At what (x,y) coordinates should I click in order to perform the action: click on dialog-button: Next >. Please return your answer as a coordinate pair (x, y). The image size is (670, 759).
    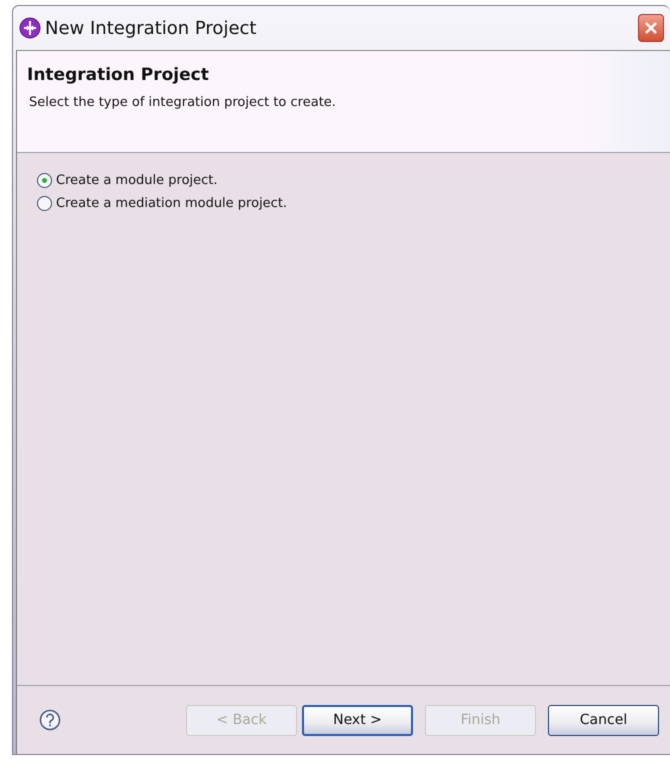
    Looking at the image, I should click on (357, 720).